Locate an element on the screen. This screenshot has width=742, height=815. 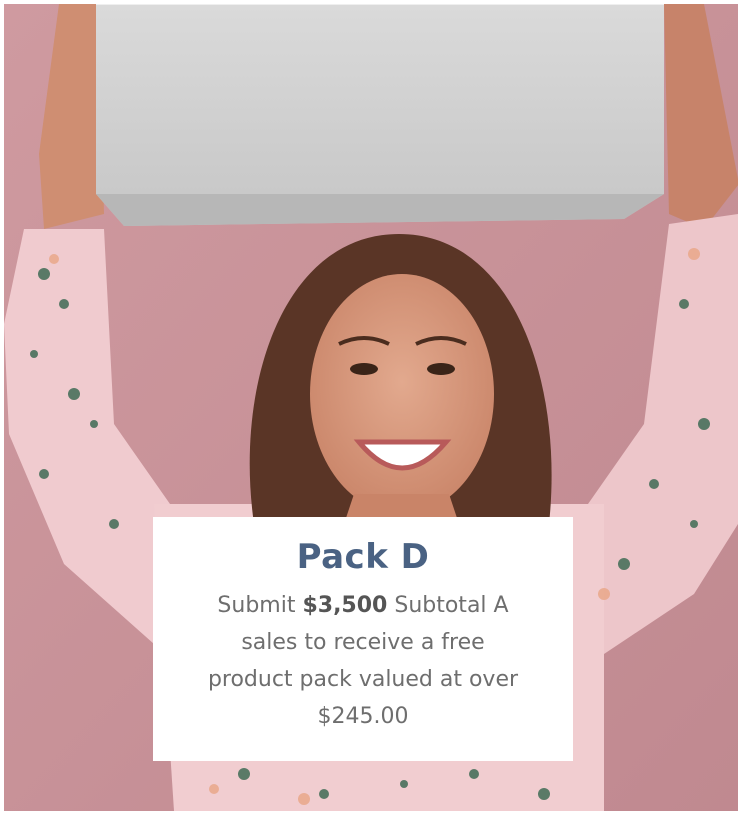
promo-amount: $3,500 is located at coordinates (345, 605).